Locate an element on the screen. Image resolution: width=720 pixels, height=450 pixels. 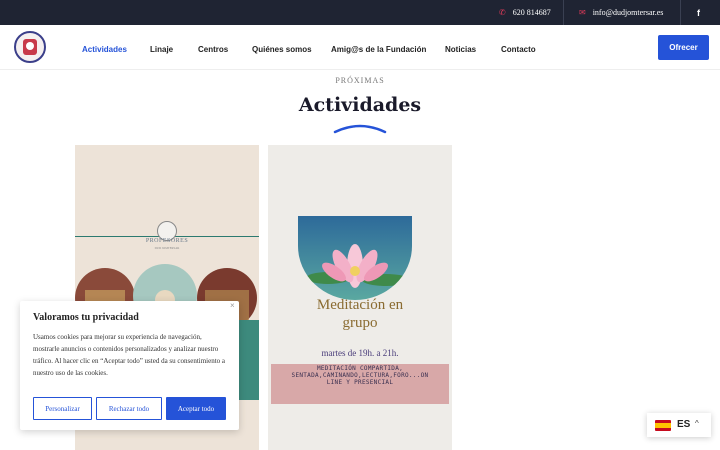
phone-icon: ✆ is located at coordinates (502, 12).